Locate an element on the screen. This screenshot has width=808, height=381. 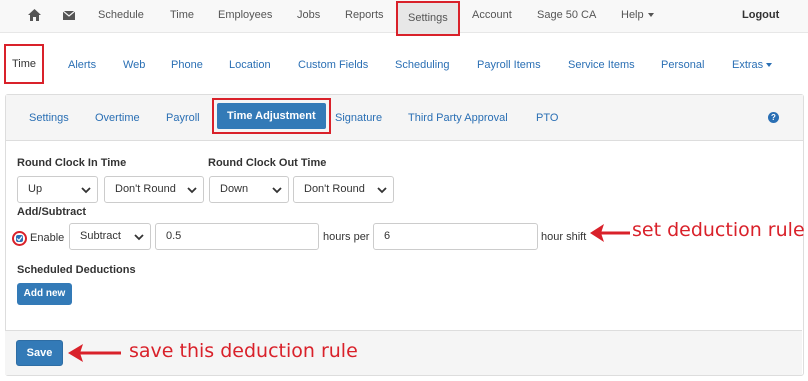
shift-input: 6 is located at coordinates (455, 236).